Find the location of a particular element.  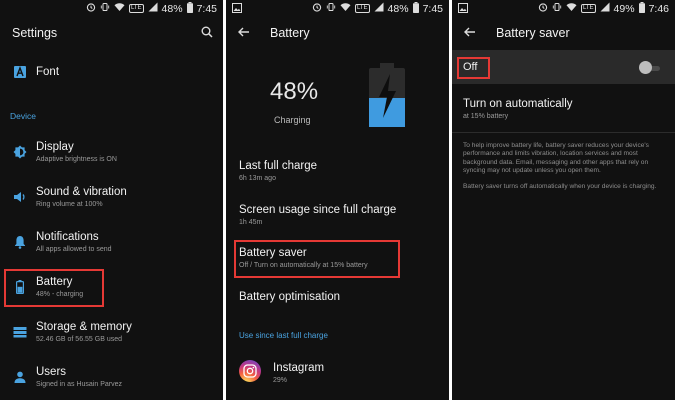

settings-item-label: Sound & vibration is located at coordinates (81, 192).